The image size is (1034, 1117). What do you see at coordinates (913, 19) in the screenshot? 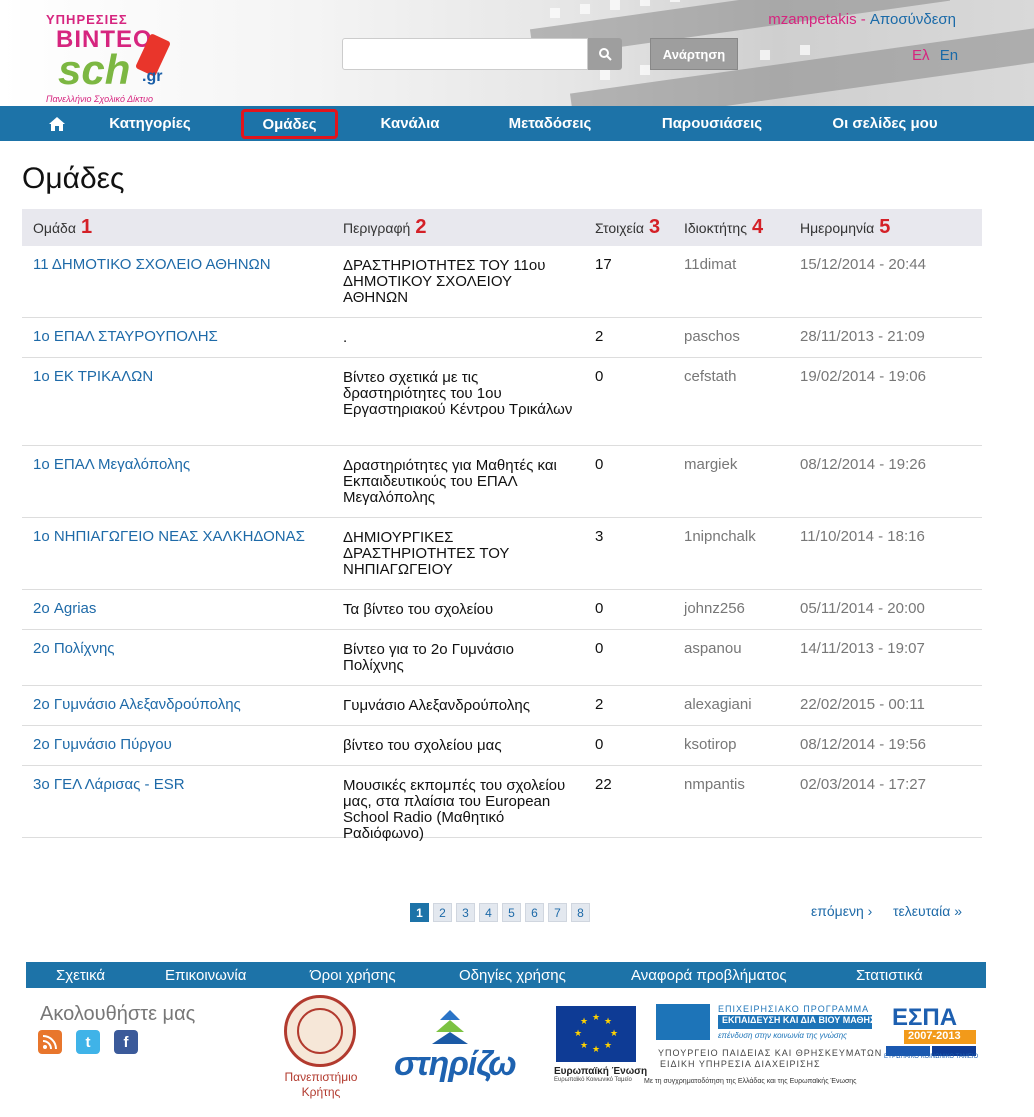
I see `logout-link: Αποσύνδεση` at bounding box center [913, 19].